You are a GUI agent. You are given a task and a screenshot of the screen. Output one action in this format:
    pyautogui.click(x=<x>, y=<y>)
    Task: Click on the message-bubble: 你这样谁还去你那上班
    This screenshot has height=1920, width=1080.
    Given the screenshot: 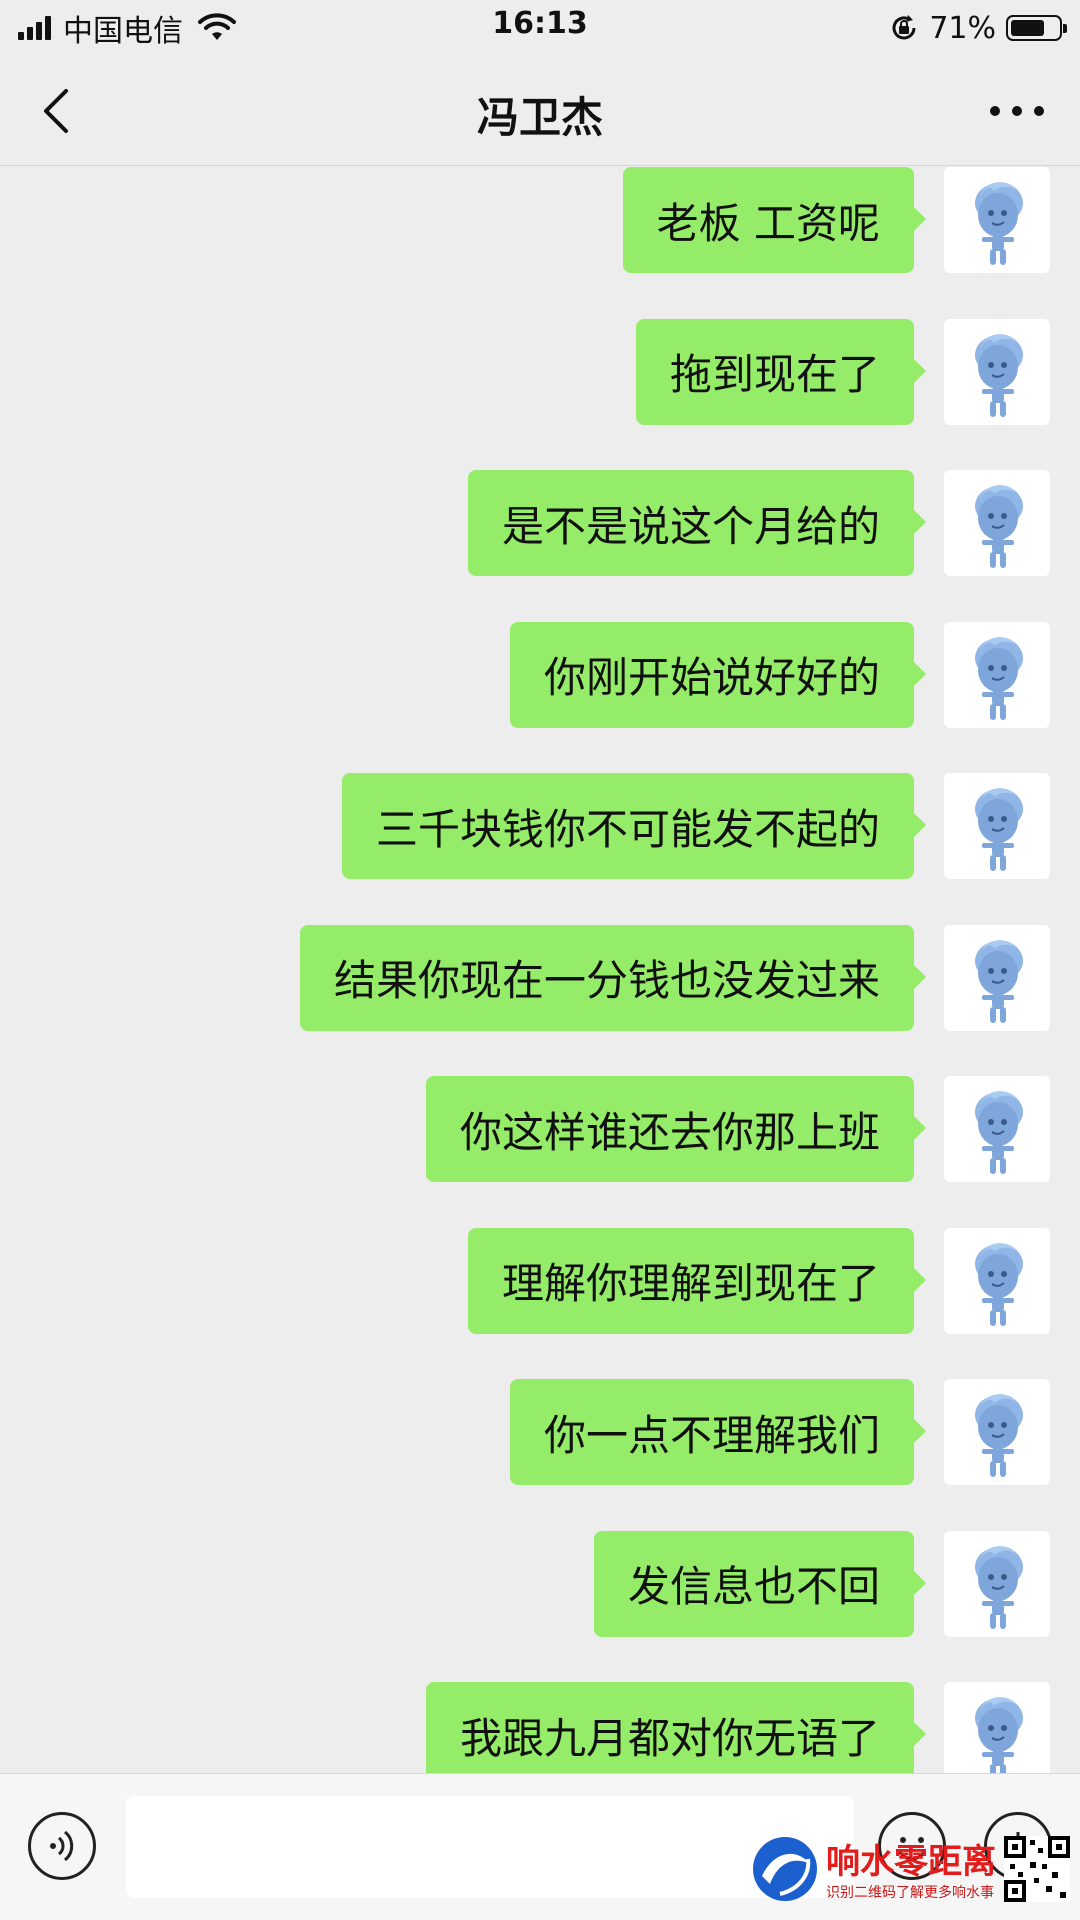 What is the action you would take?
    pyautogui.click(x=676, y=1129)
    